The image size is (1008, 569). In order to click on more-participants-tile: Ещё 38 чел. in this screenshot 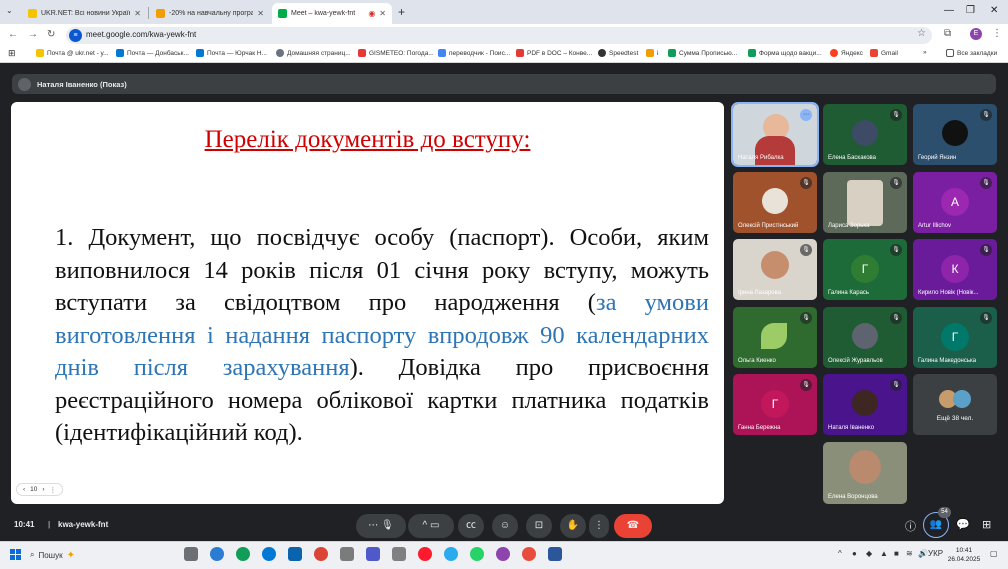, I will do `click(955, 404)`.